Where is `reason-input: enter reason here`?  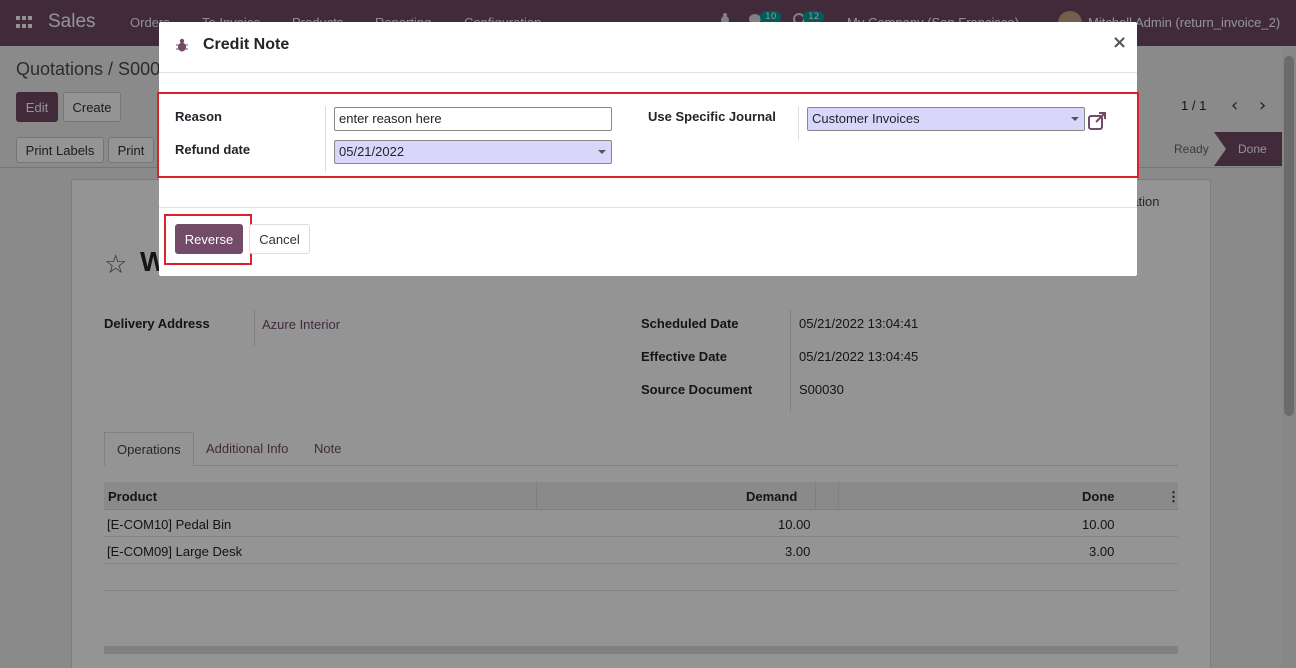
reason-input: enter reason here is located at coordinates (473, 119).